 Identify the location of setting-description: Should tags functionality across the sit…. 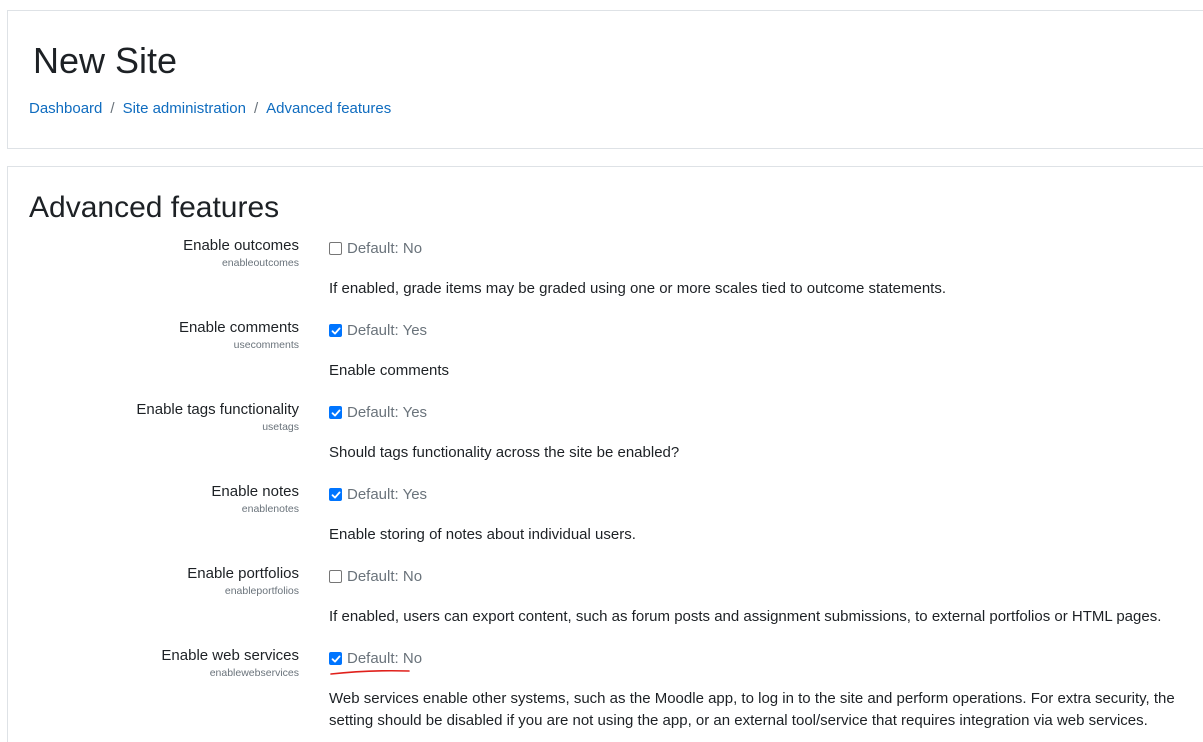
(504, 452).